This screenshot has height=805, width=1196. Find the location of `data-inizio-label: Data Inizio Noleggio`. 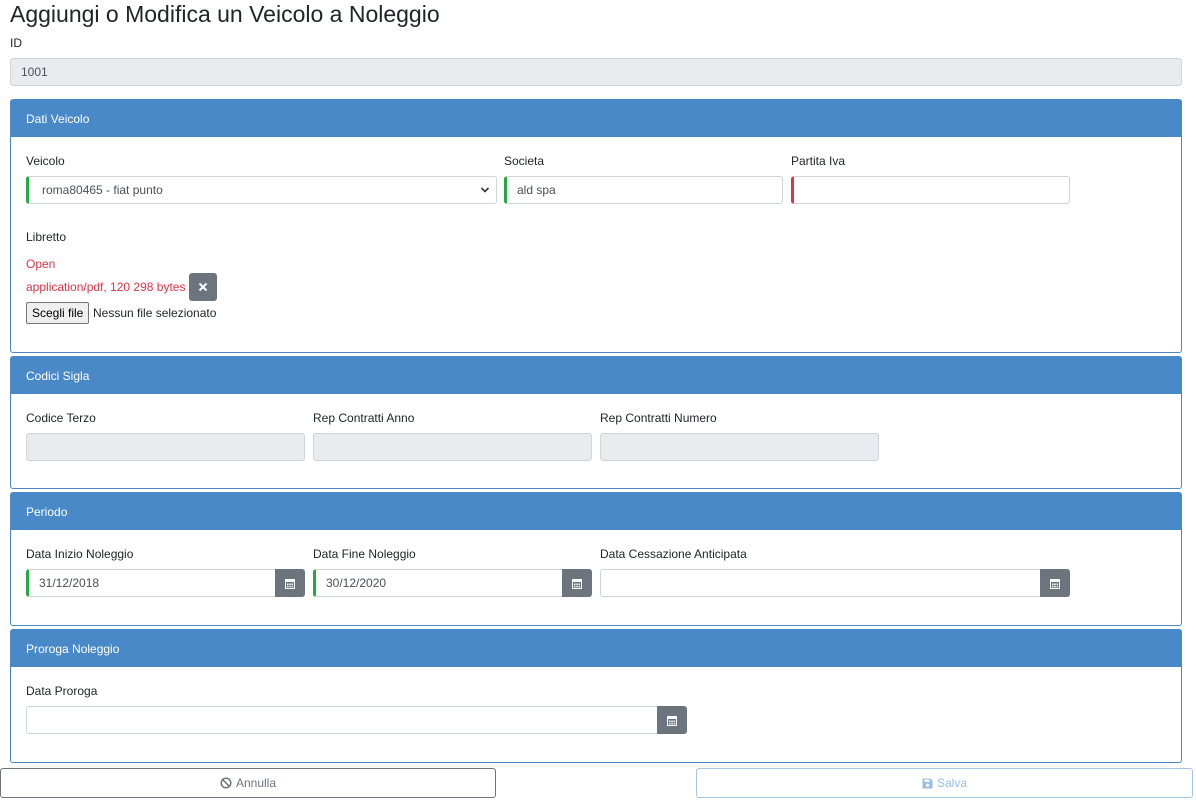

data-inizio-label: Data Inizio Noleggio is located at coordinates (80, 554).